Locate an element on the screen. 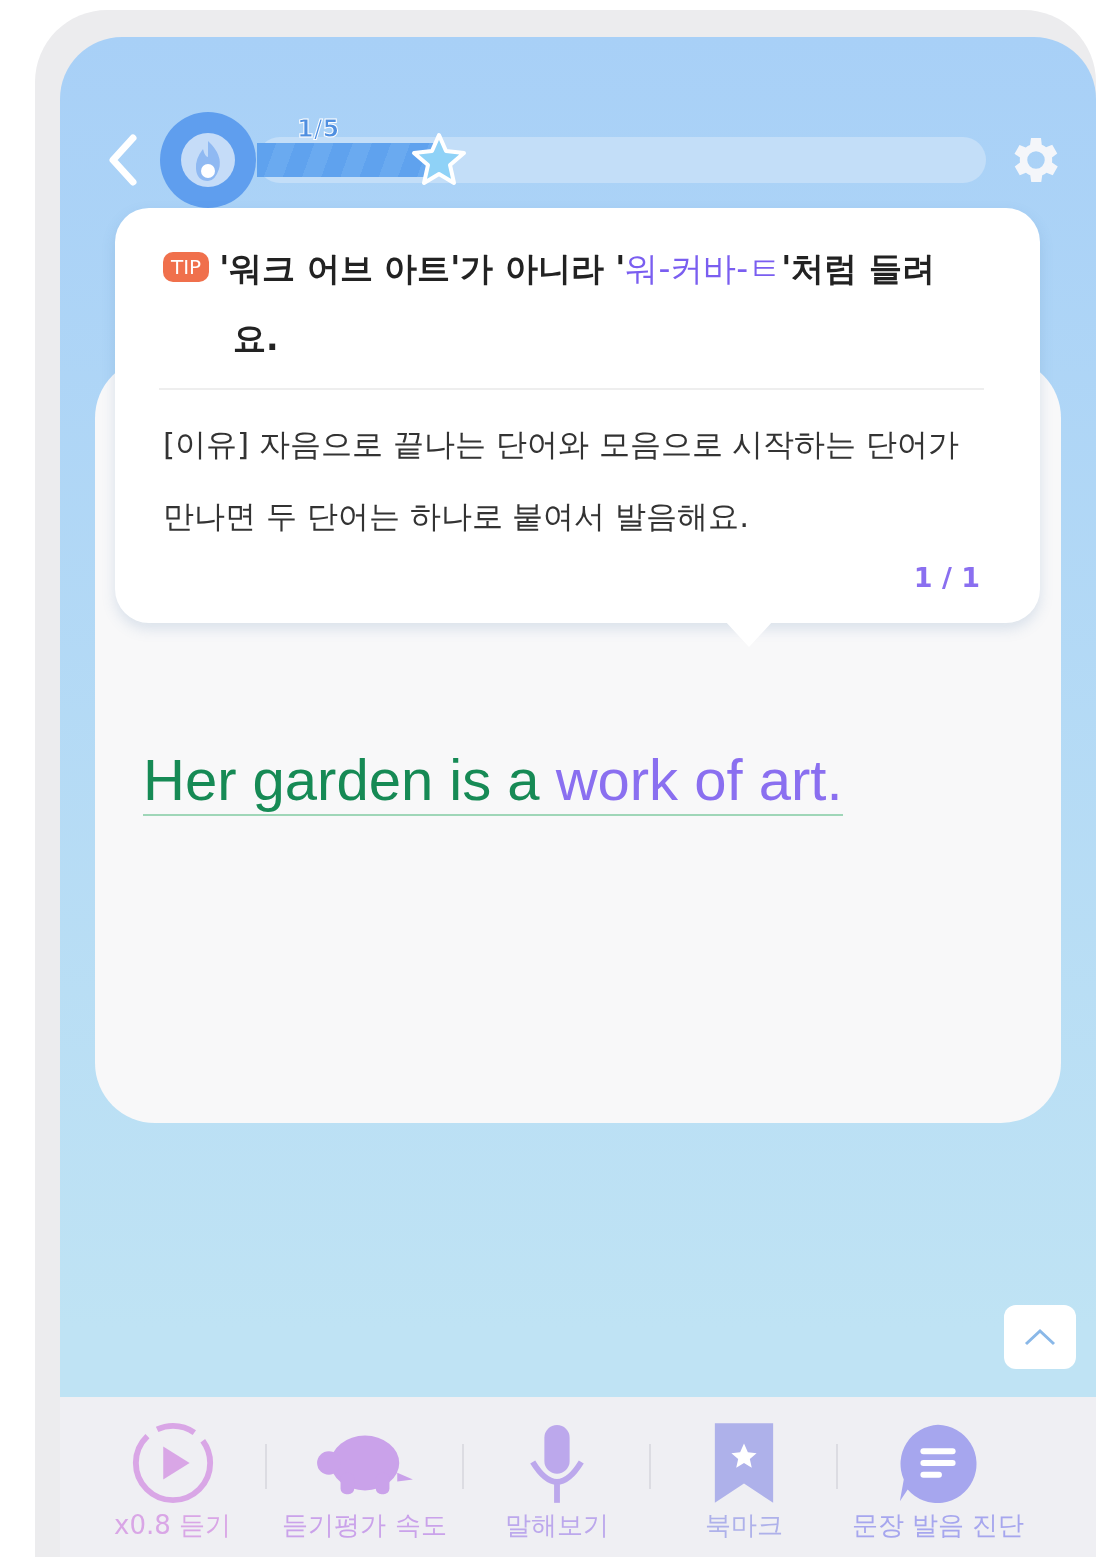 The width and height of the screenshot is (1096, 1557). tip-explanation: [이유] 자음으로 끝나는 단어와 모음으로 시작하는 단어가 만나면 두 단어는 하나로 붙여서 발음해요. is located at coordinates (562, 480).